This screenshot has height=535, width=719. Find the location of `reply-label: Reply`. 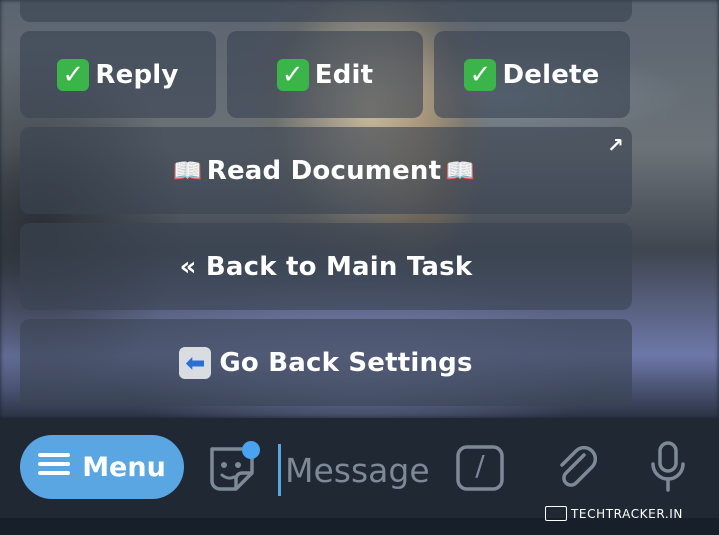

reply-label: Reply is located at coordinates (137, 74).